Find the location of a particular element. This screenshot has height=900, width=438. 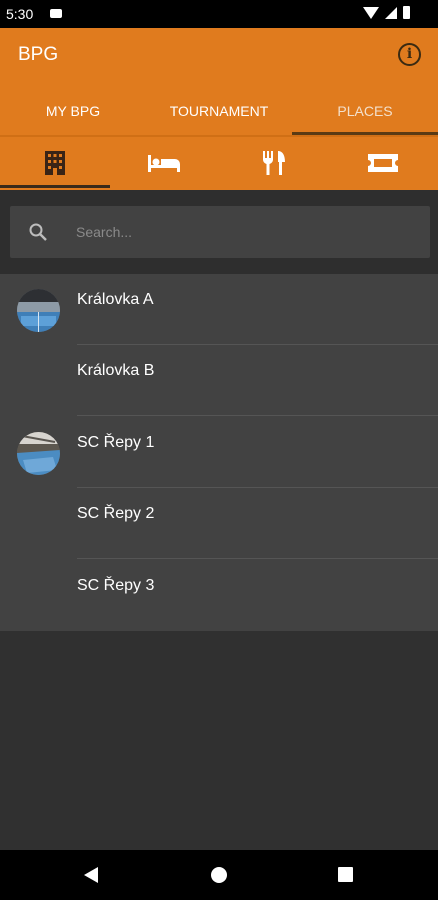

places-category-tabs is located at coordinates (219, 163).